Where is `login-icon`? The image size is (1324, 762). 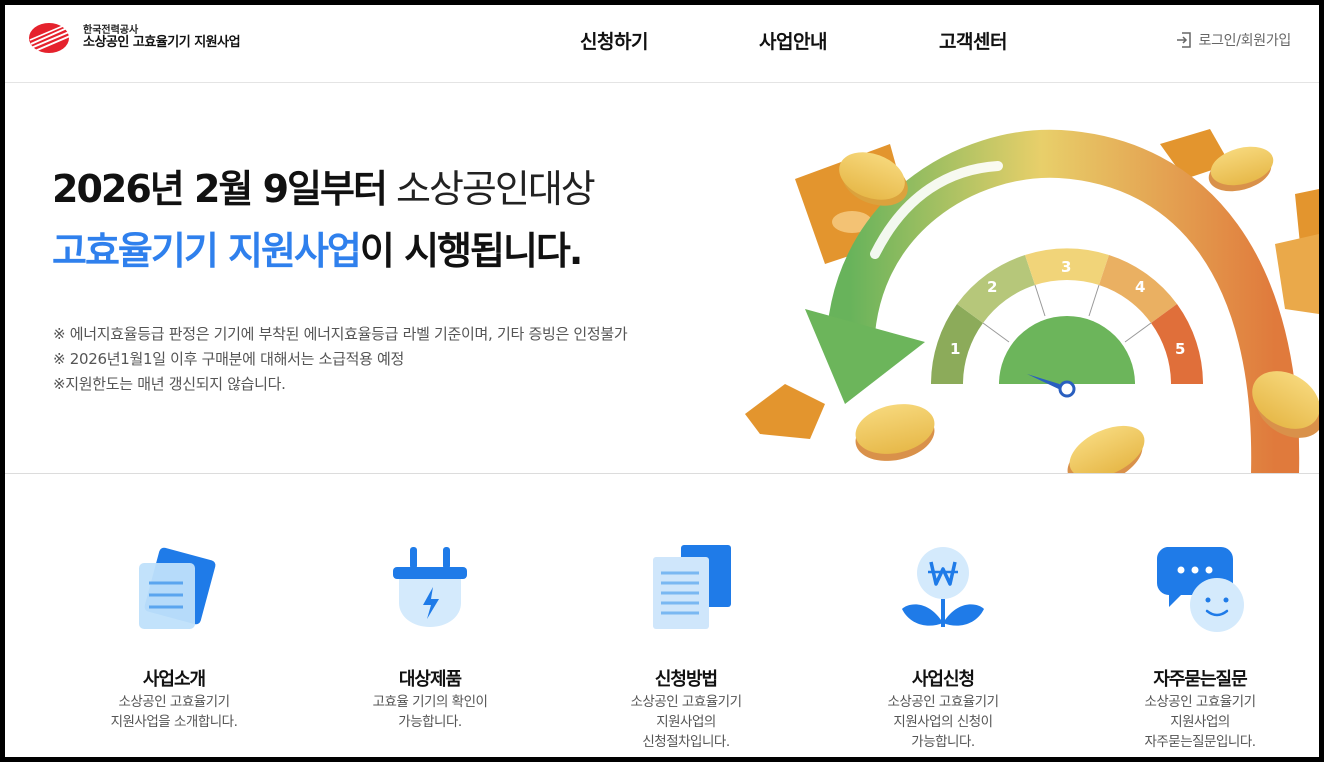
login-icon is located at coordinates (1183, 40).